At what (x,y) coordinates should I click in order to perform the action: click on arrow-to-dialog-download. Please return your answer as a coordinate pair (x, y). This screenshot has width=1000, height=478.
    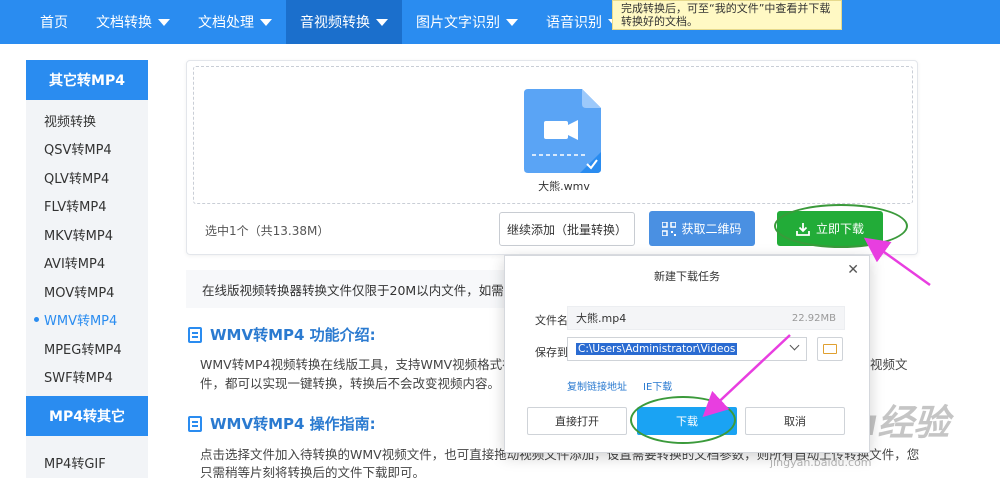
    Looking at the image, I should click on (746, 376).